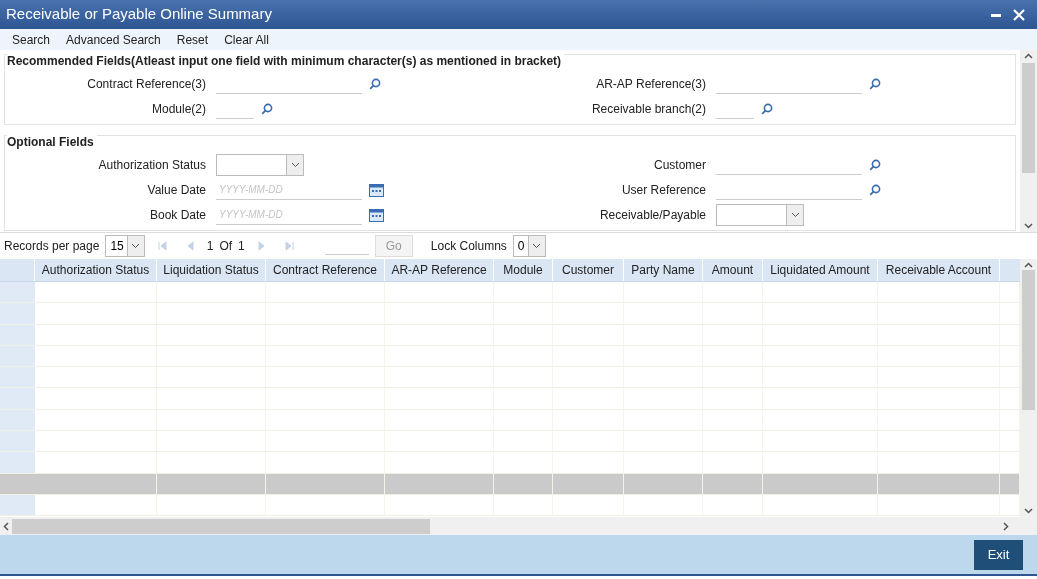 Image resolution: width=1037 pixels, height=579 pixels. I want to click on records-label: Records per page, so click(52, 246).